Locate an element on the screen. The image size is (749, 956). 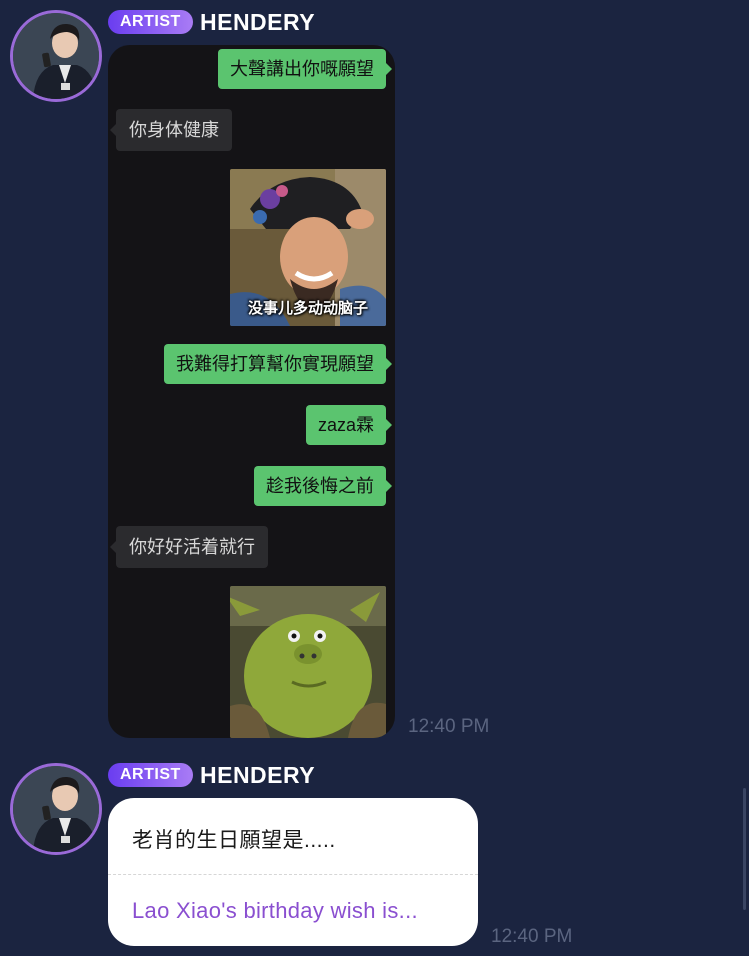
chat-bubble-incoming: 你身体健康 is located at coordinates (171, 130).